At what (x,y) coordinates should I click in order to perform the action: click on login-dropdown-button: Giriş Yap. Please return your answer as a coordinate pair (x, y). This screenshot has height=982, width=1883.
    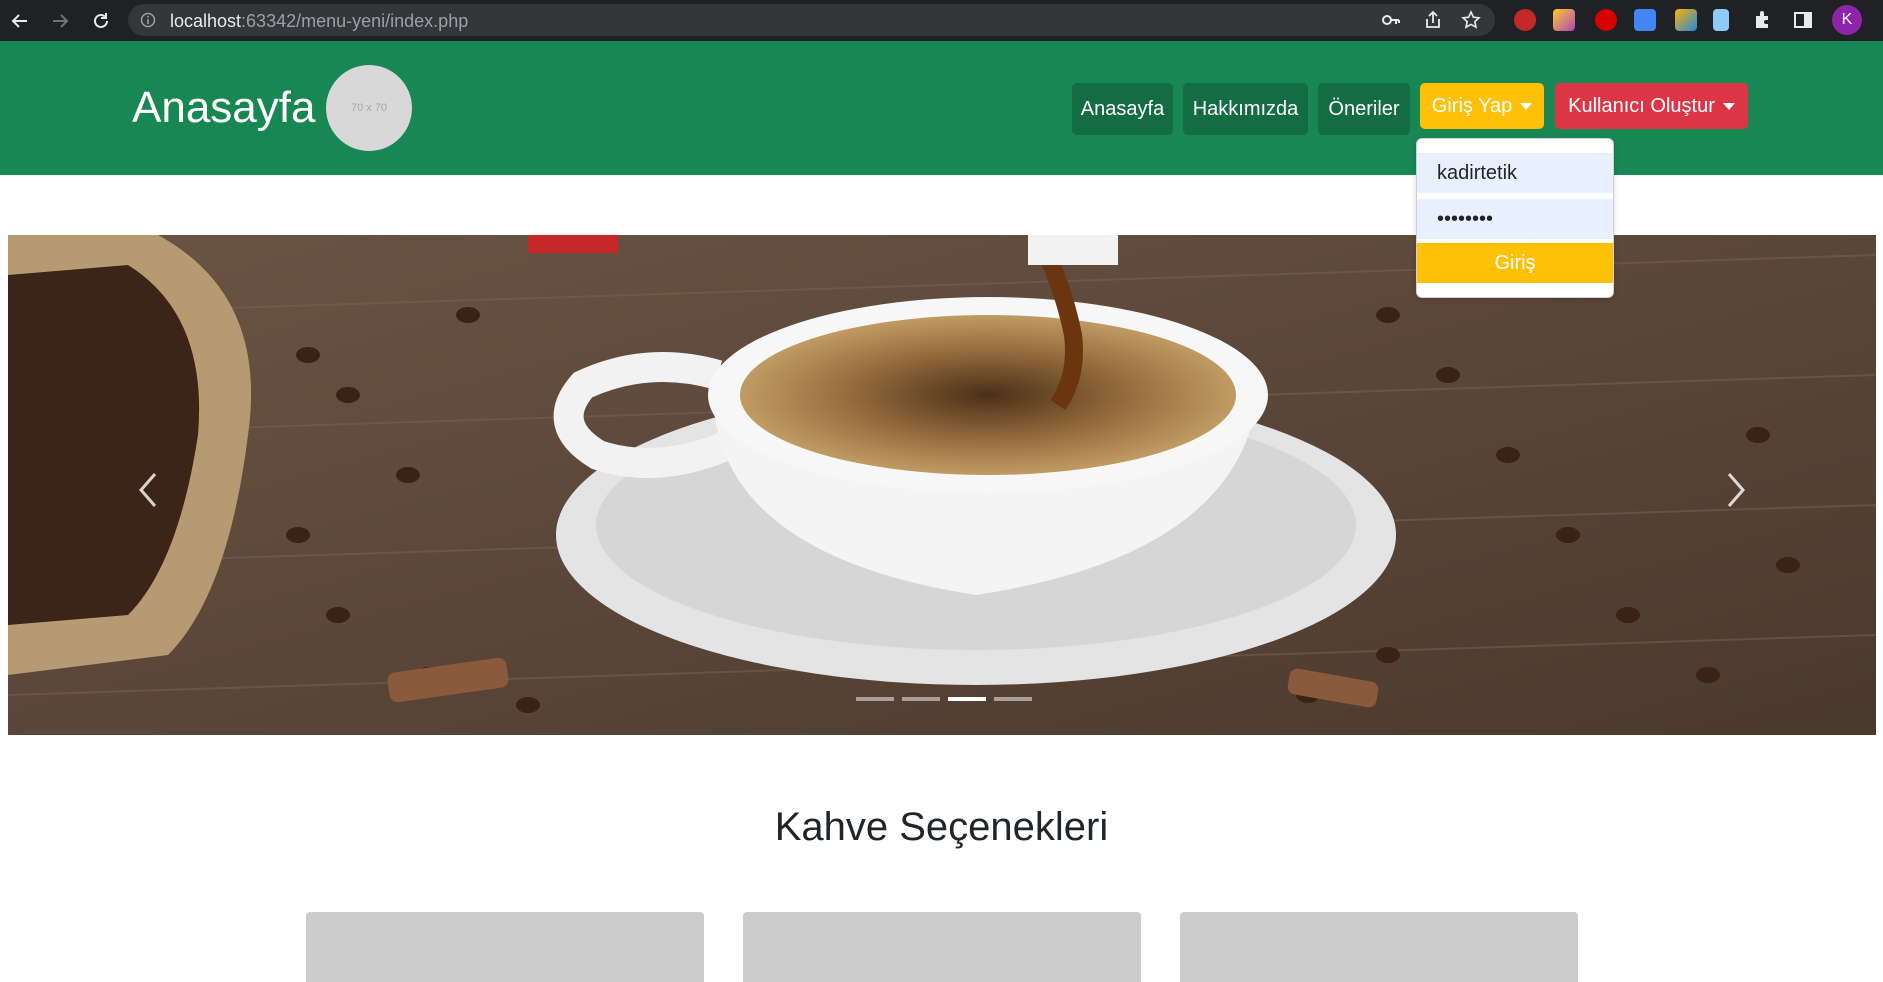
    Looking at the image, I should click on (1482, 106).